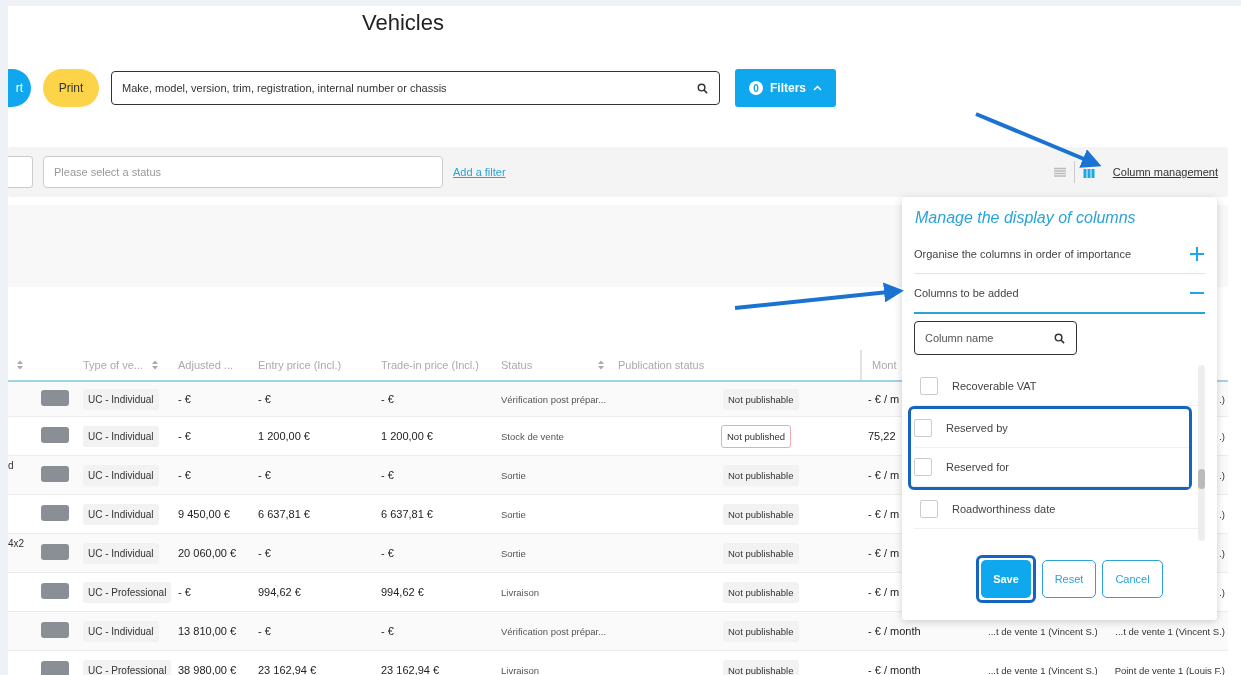  What do you see at coordinates (243, 172) in the screenshot?
I see `status-field: Please select a status` at bounding box center [243, 172].